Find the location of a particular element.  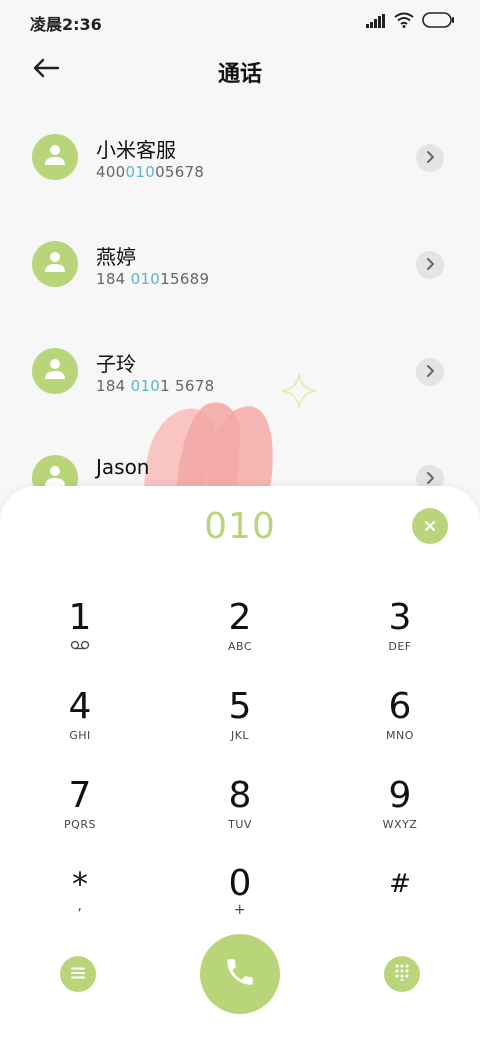

top-bar: 通话 is located at coordinates (240, 72).